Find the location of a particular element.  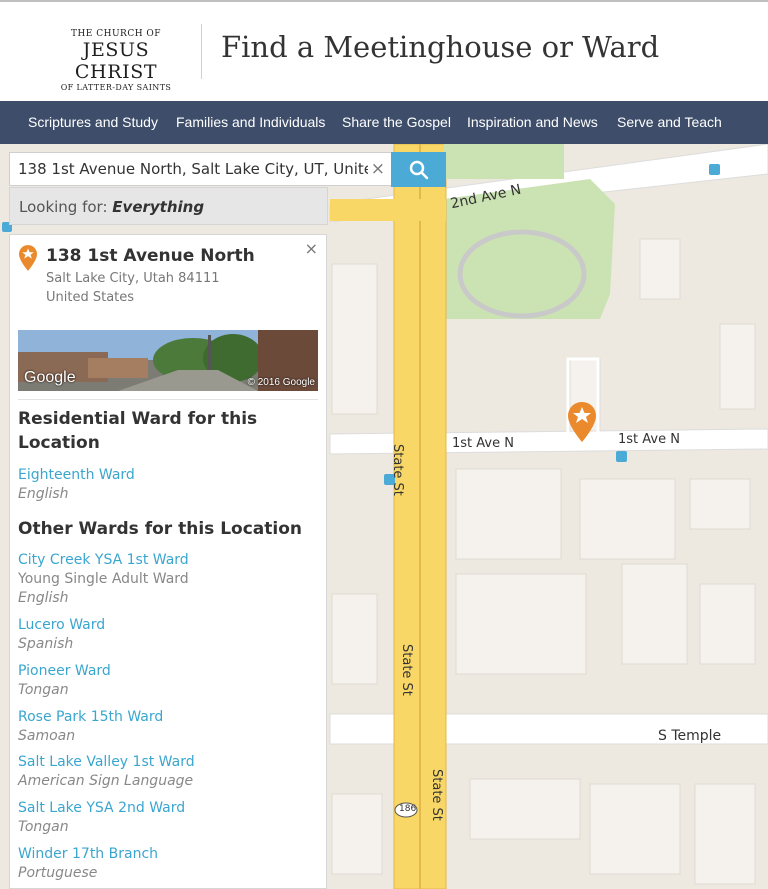

clear-search-icon: × is located at coordinates (378, 169).